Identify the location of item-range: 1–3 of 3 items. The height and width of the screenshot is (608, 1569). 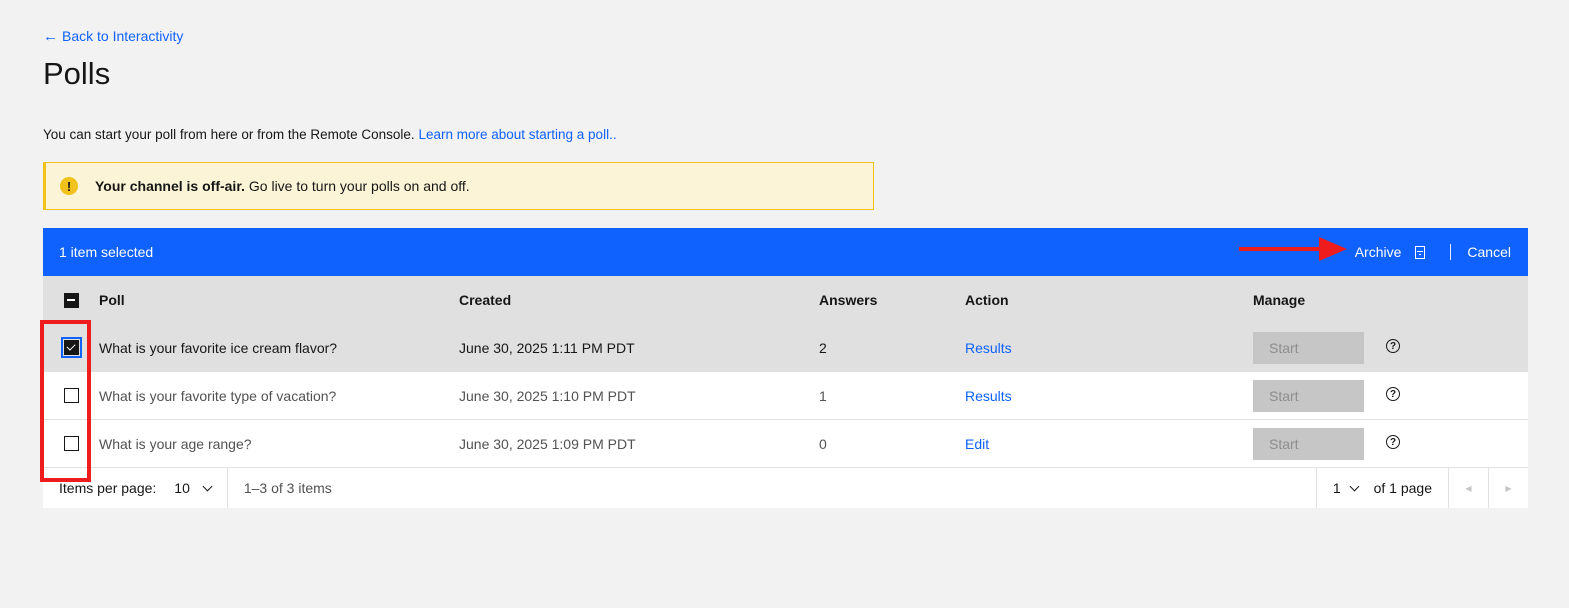
(287, 488).